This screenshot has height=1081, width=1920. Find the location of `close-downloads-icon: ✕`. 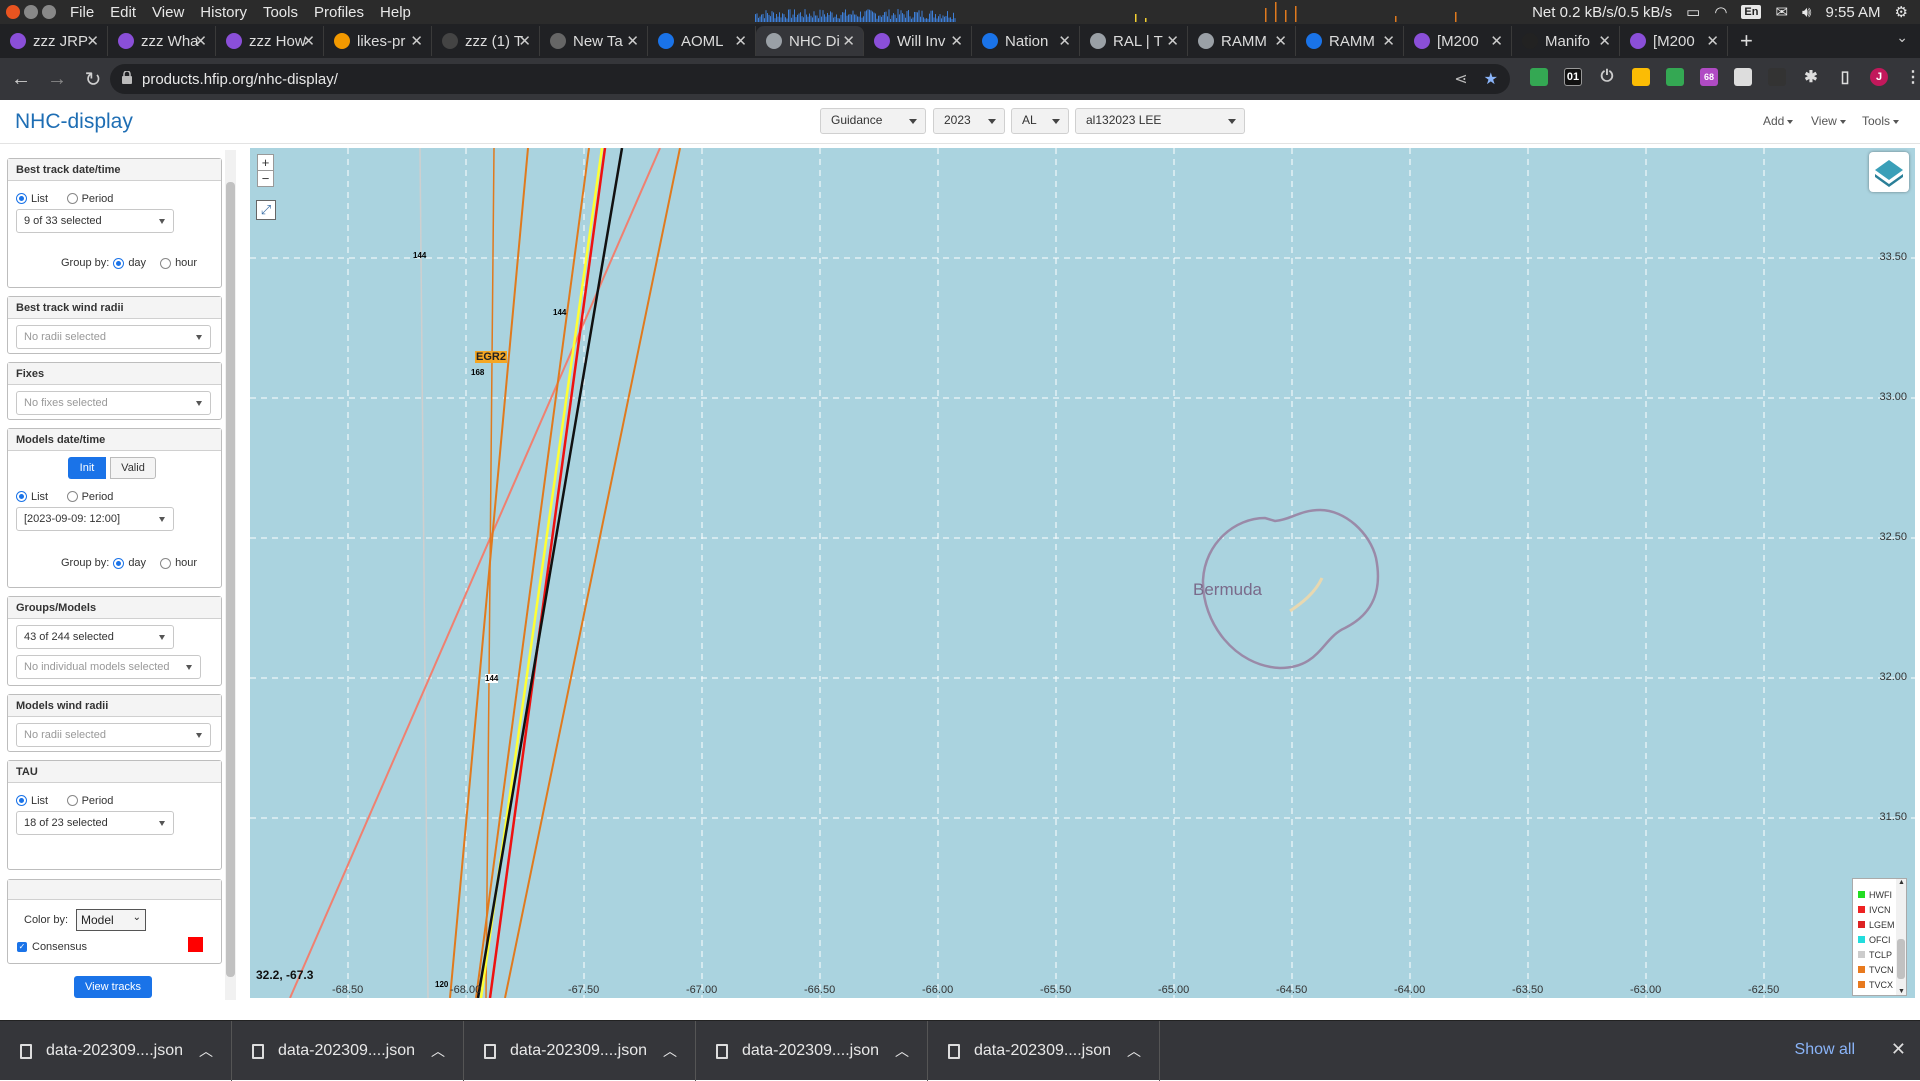

close-downloads-icon: ✕ is located at coordinates (1898, 1049).